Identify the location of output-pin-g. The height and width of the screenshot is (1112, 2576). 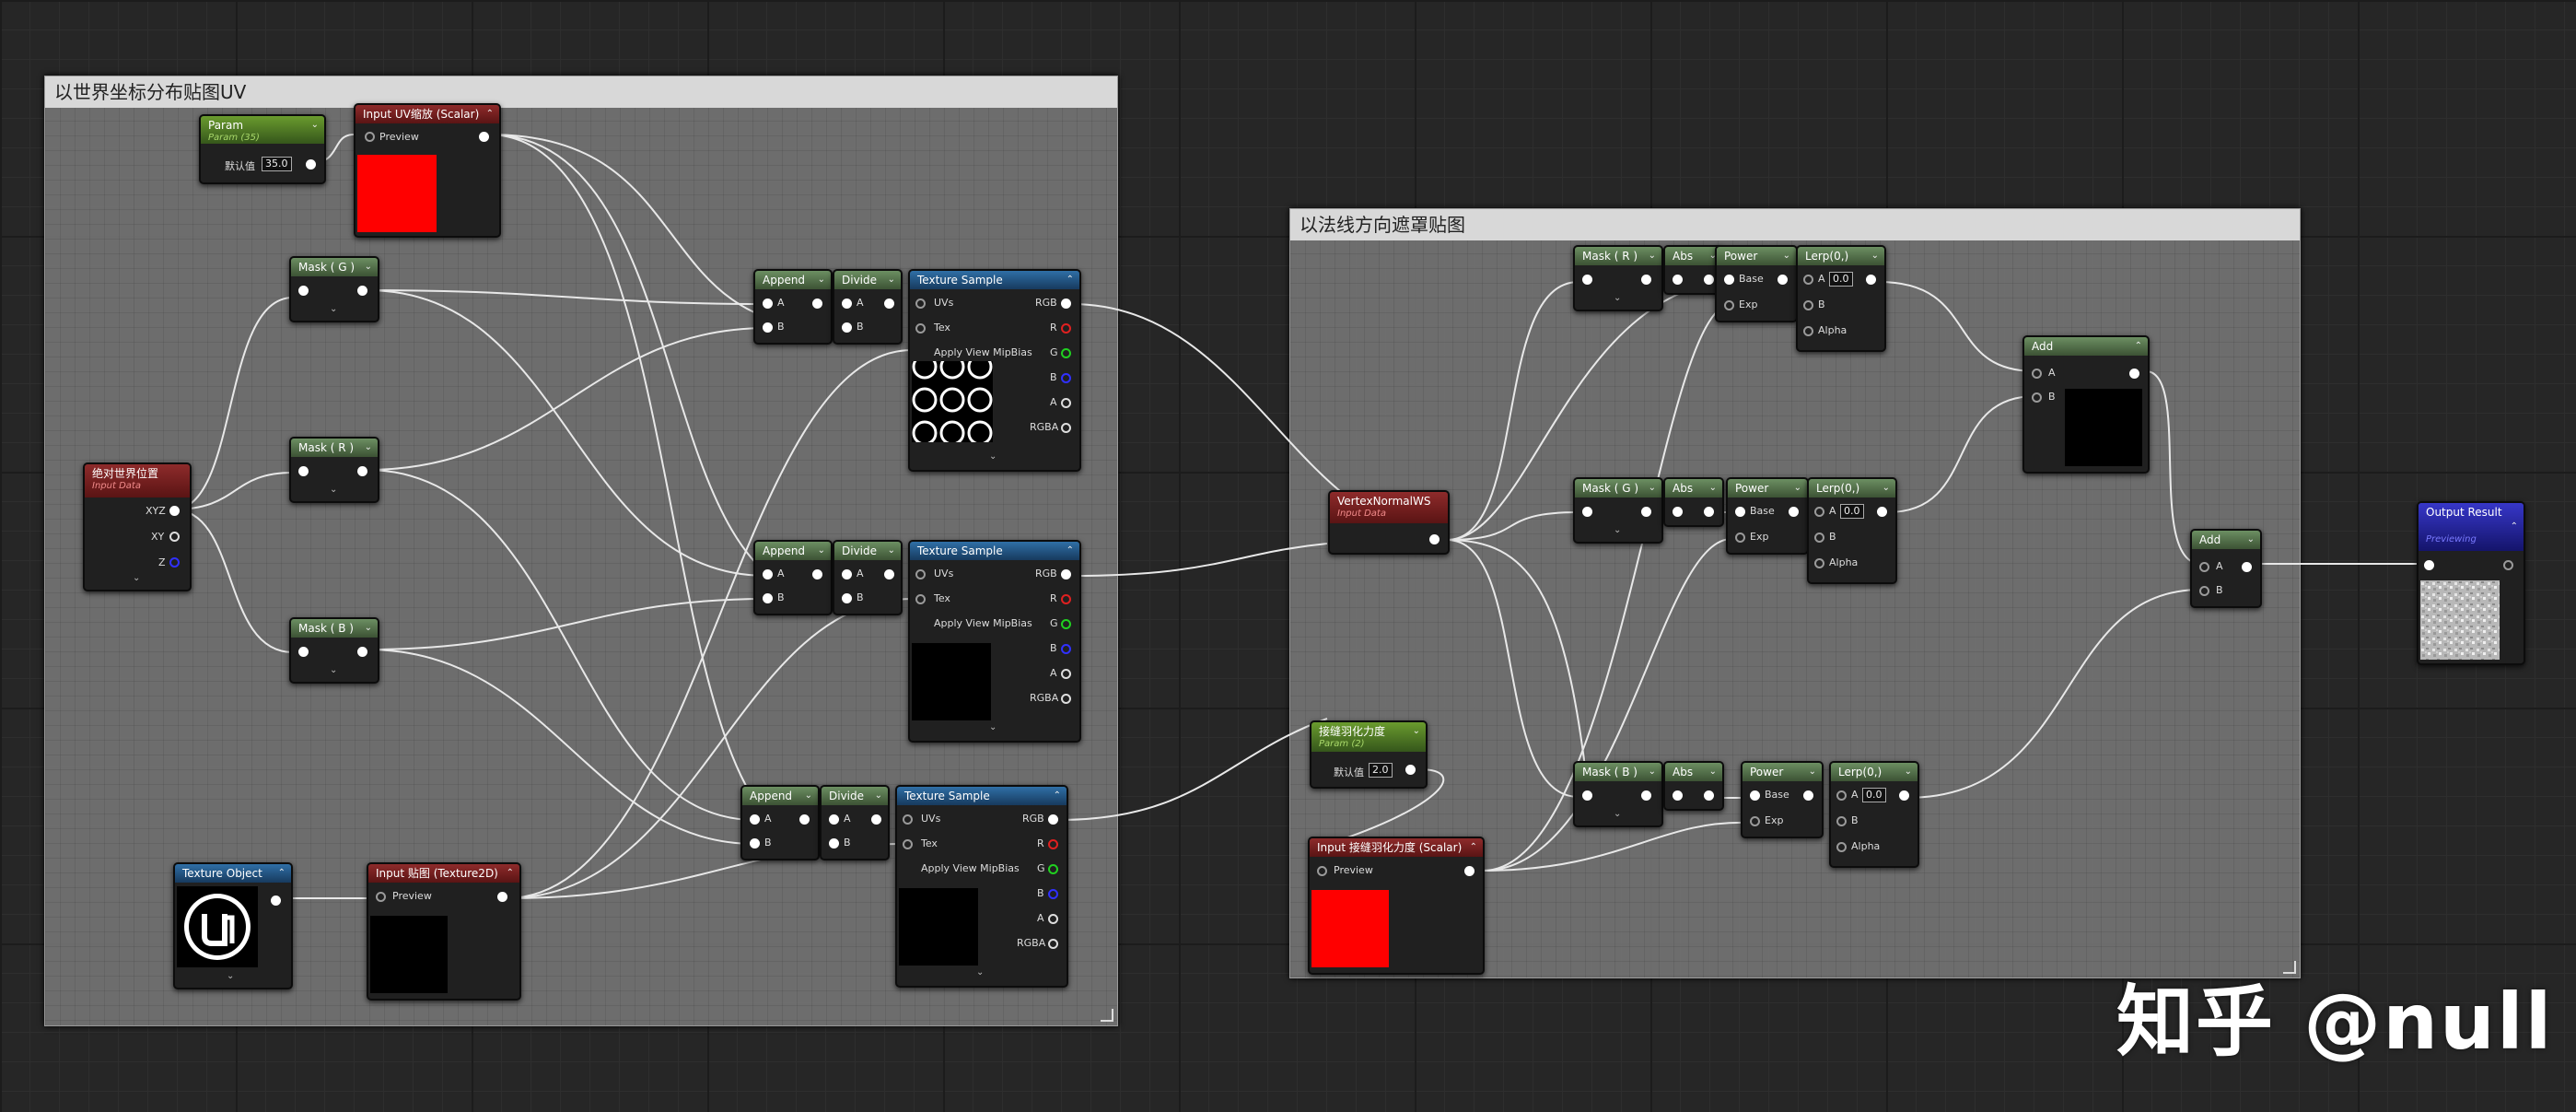
(1053, 869).